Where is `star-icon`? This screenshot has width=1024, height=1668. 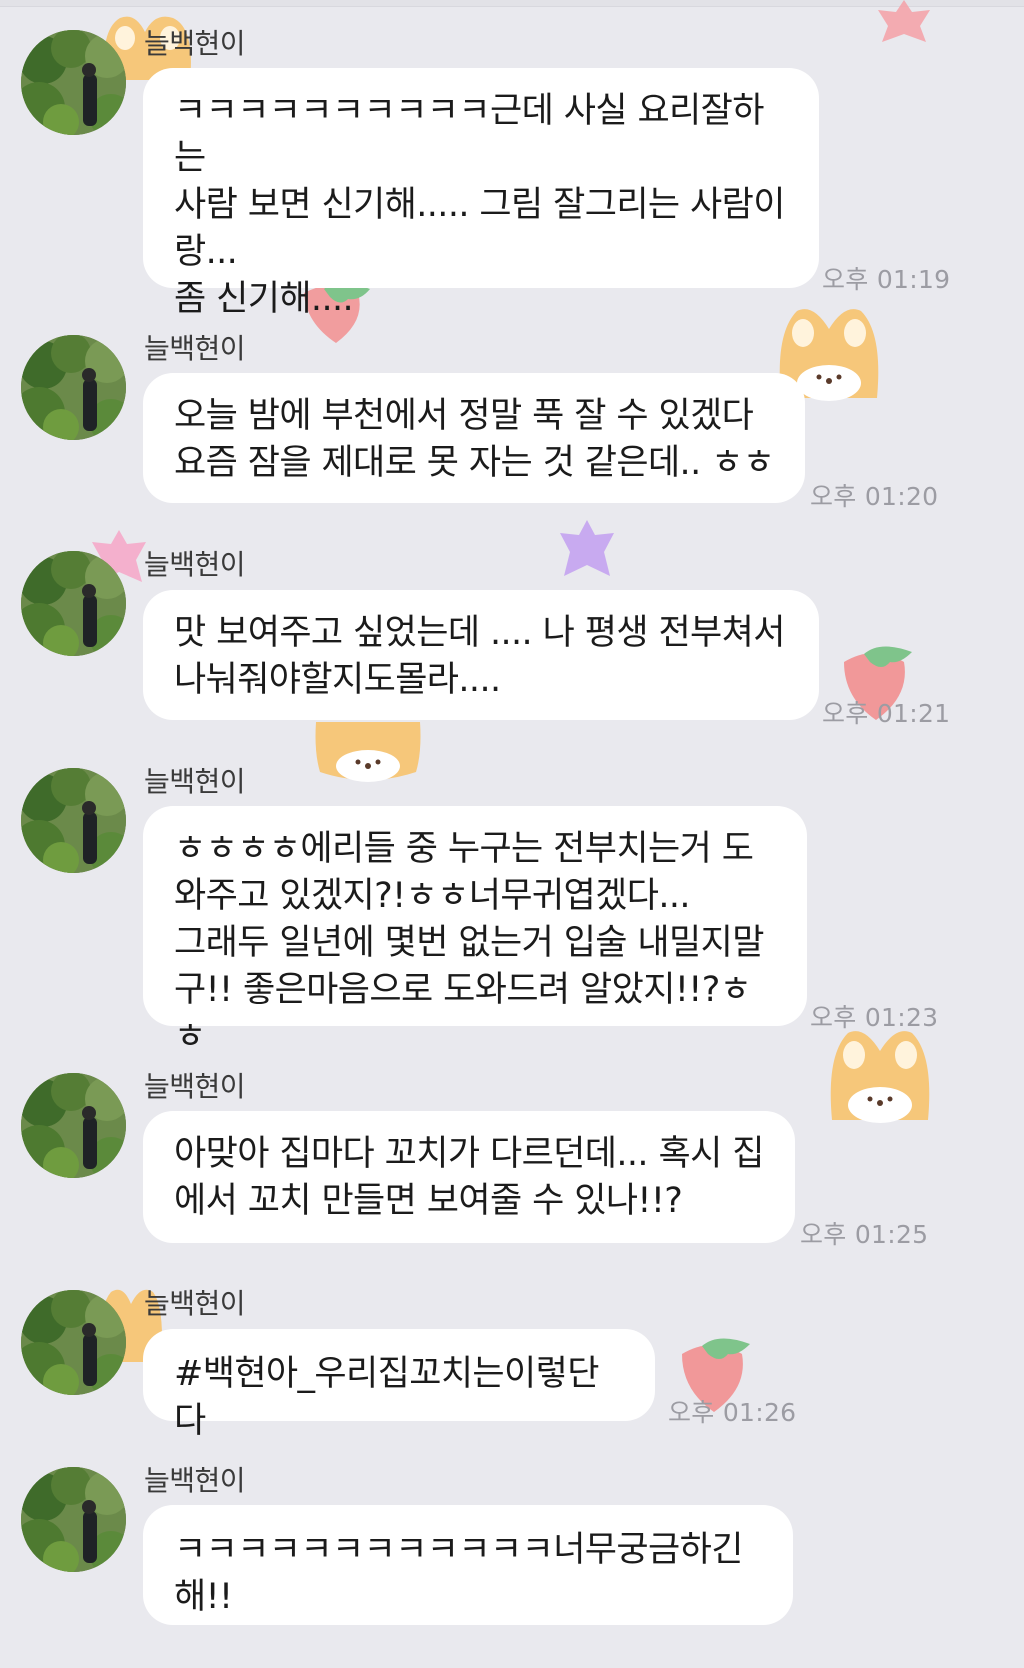 star-icon is located at coordinates (587, 548).